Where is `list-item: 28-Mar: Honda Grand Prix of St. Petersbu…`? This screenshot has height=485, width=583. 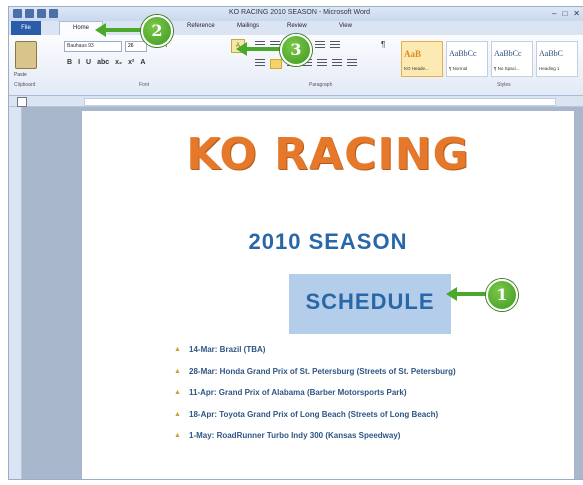 list-item: 28-Mar: Honda Grand Prix of St. Petersbu… is located at coordinates (354, 372).